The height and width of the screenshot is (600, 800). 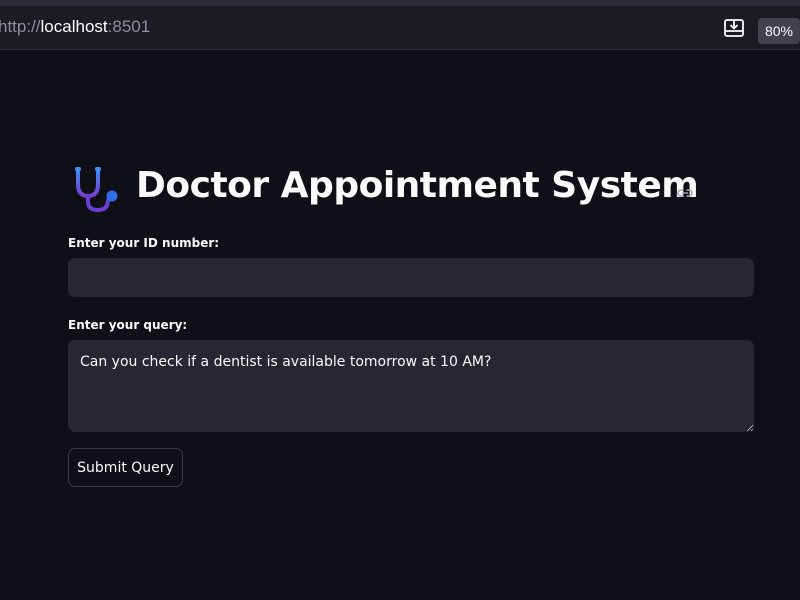 I want to click on link-icon, so click(x=685, y=193).